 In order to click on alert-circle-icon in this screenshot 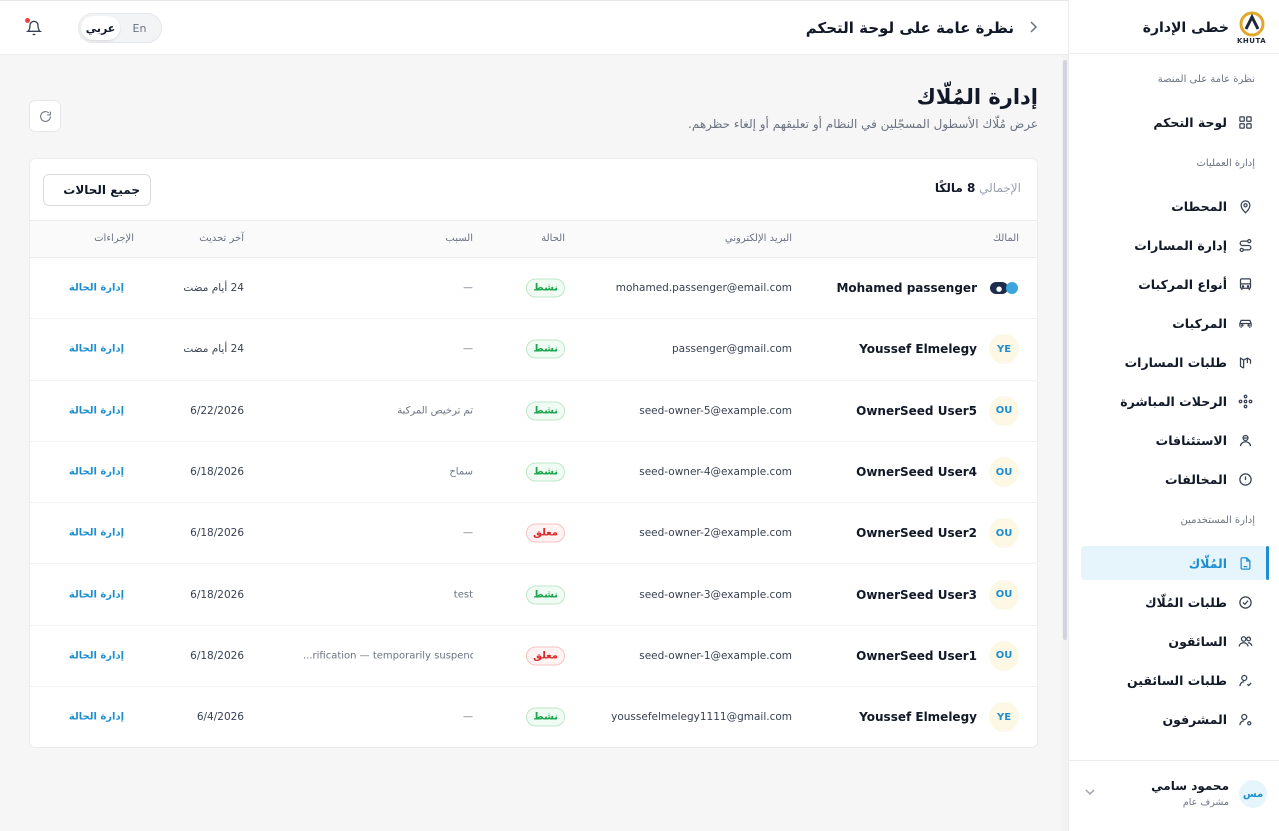, I will do `click(1245, 479)`.